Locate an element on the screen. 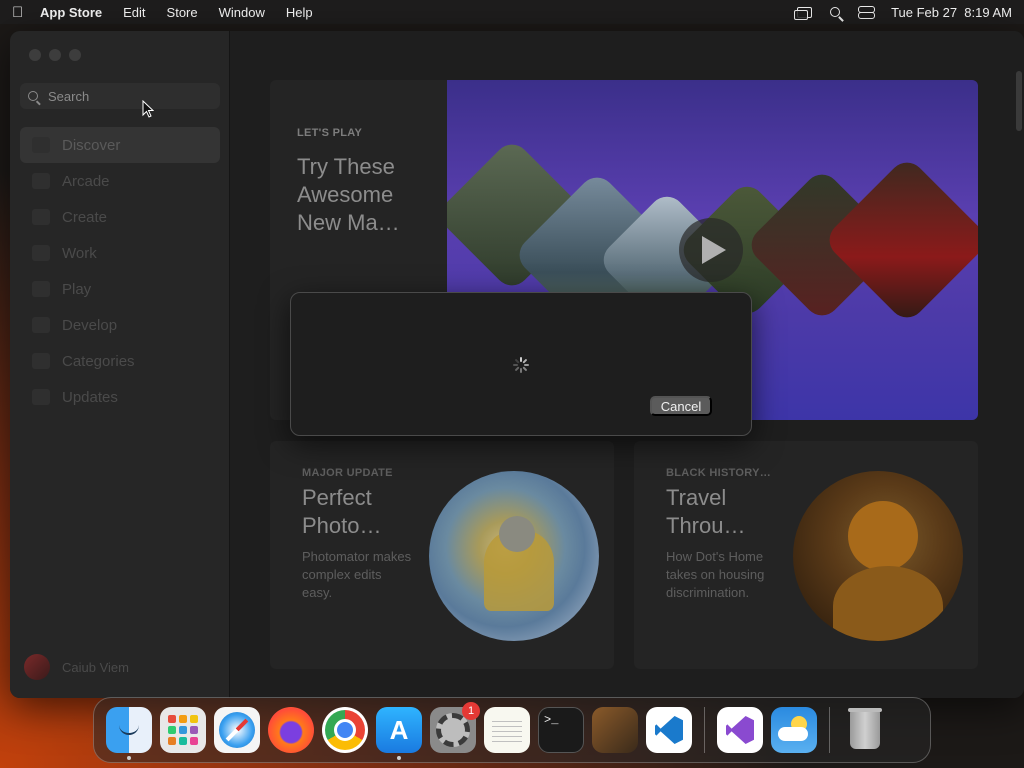 The width and height of the screenshot is (1024, 768). guitar-instrument-icon is located at coordinates (615, 730).